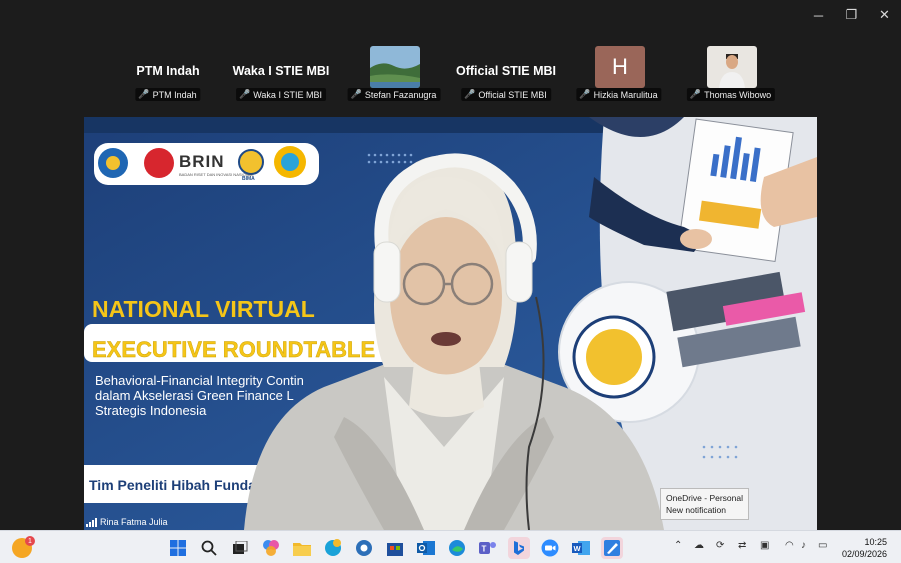 This screenshot has height=563, width=901. I want to click on word-icon: W, so click(581, 548).